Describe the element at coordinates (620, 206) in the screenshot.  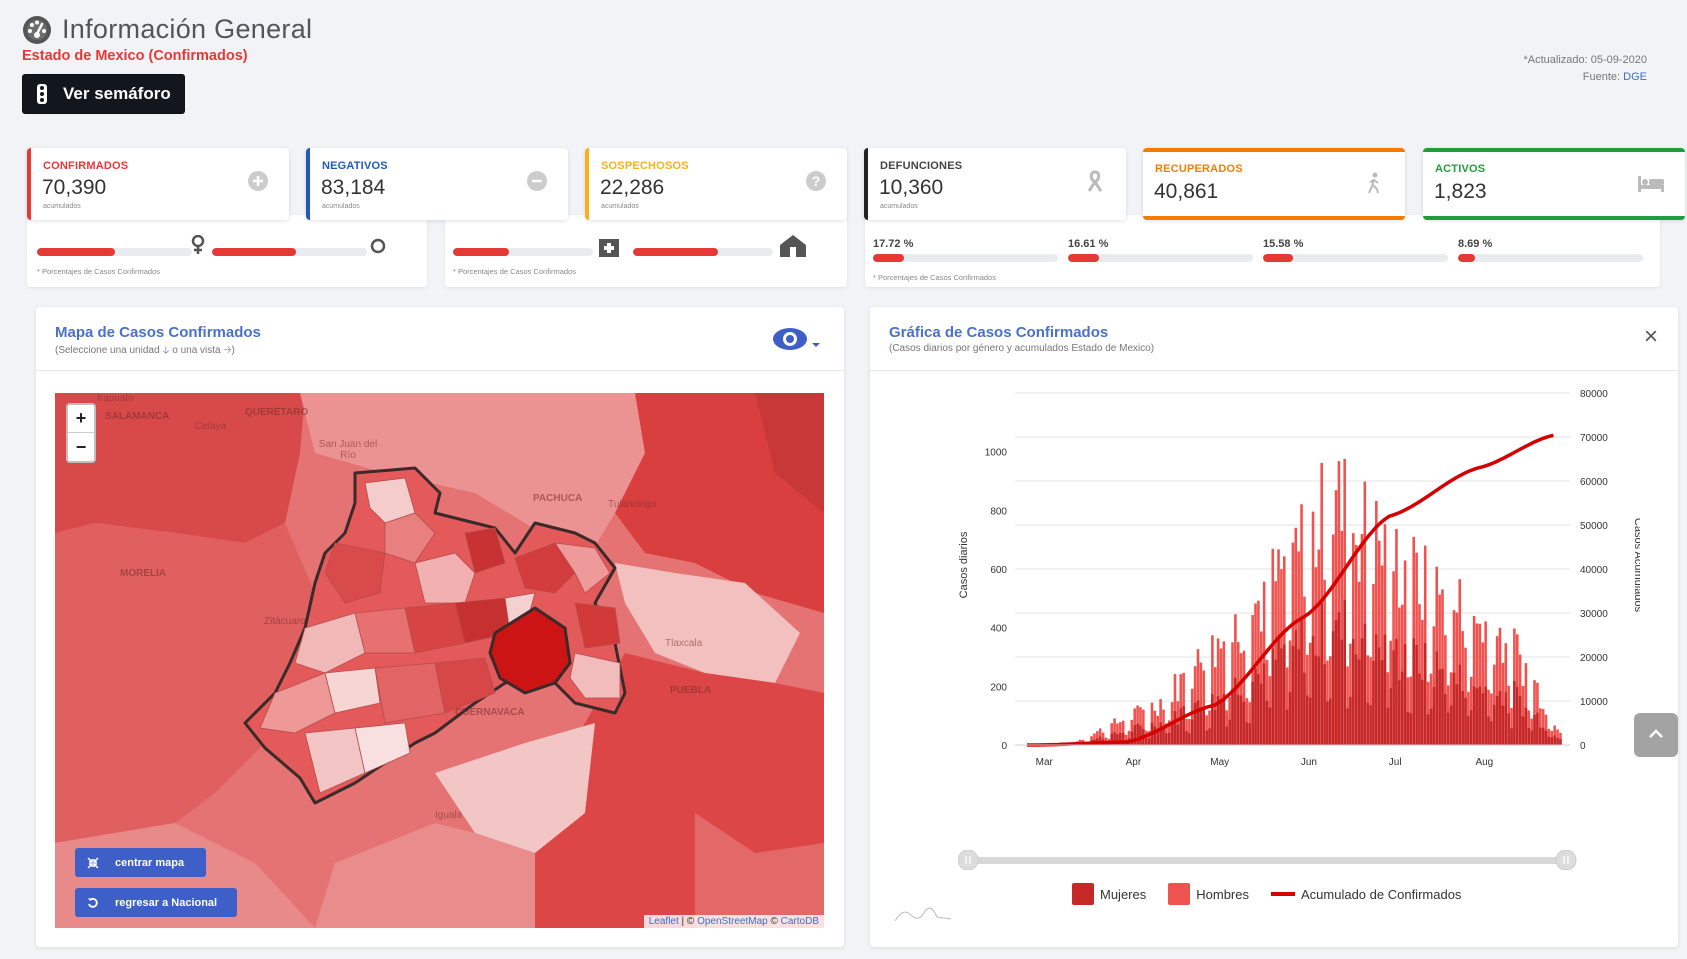
I see `stat-note: acumulados` at that location.